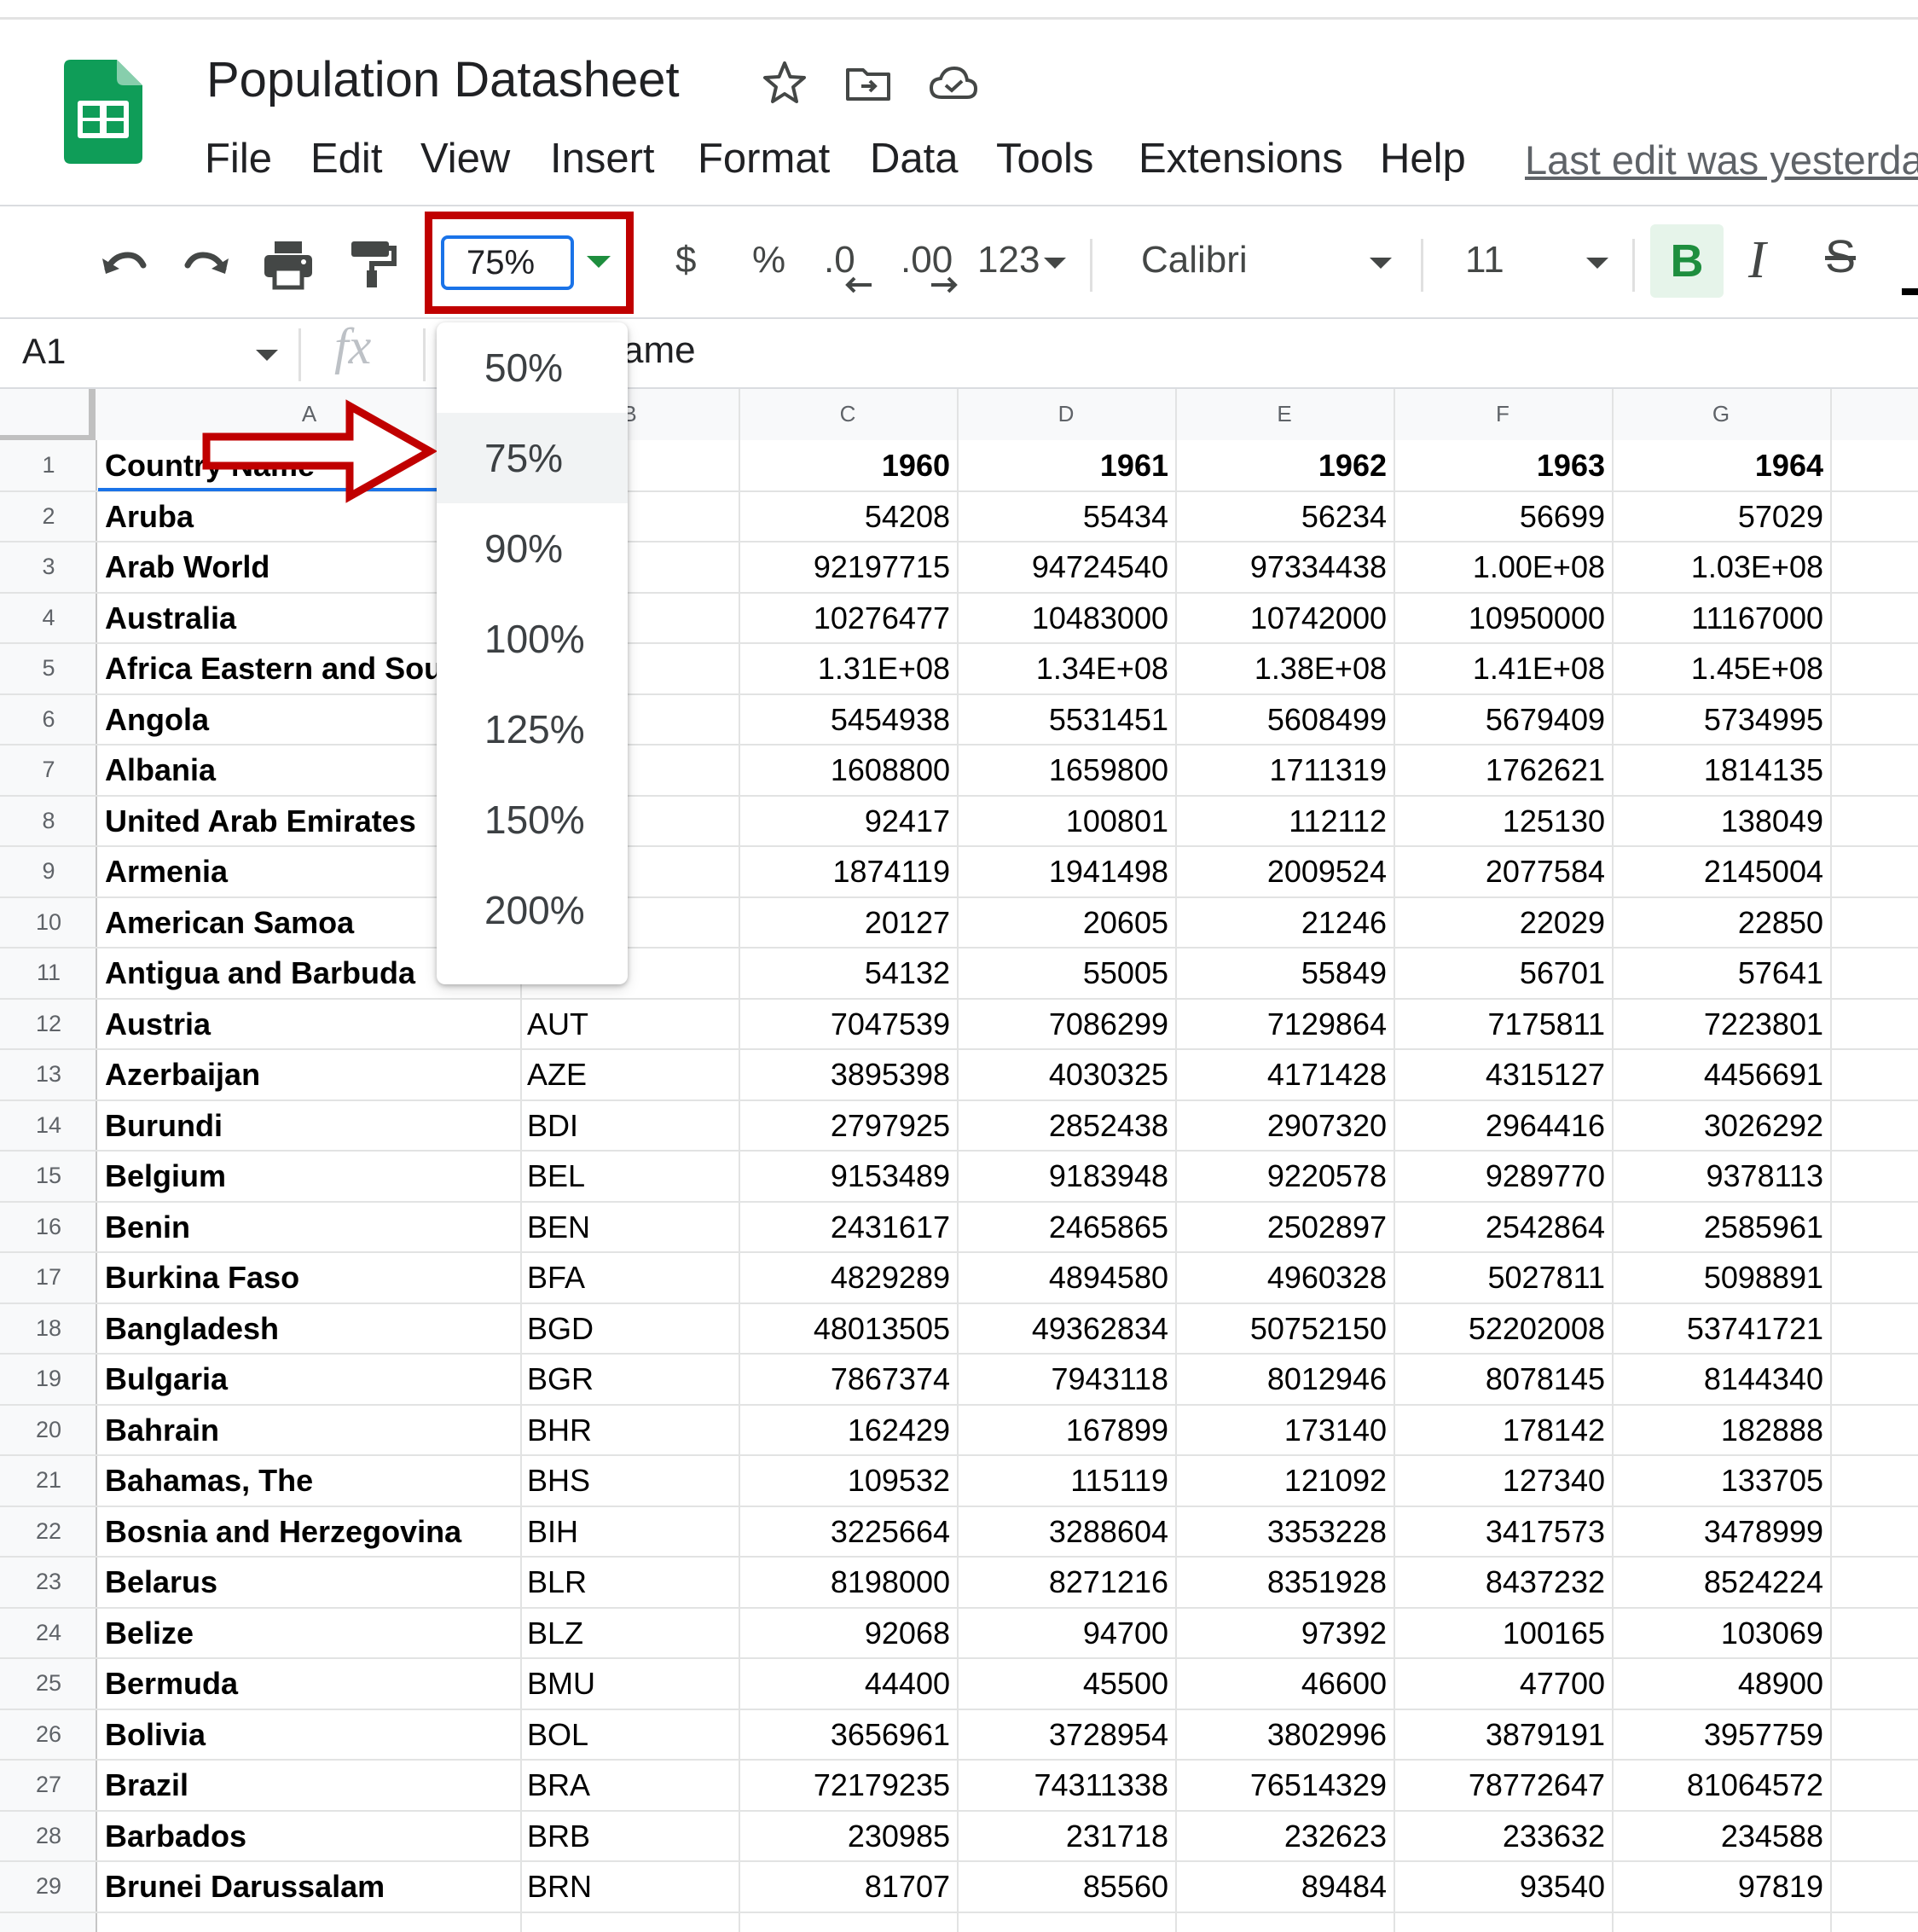 The image size is (1918, 1932). What do you see at coordinates (309, 1785) in the screenshot?
I see `table-cell: Brazil` at bounding box center [309, 1785].